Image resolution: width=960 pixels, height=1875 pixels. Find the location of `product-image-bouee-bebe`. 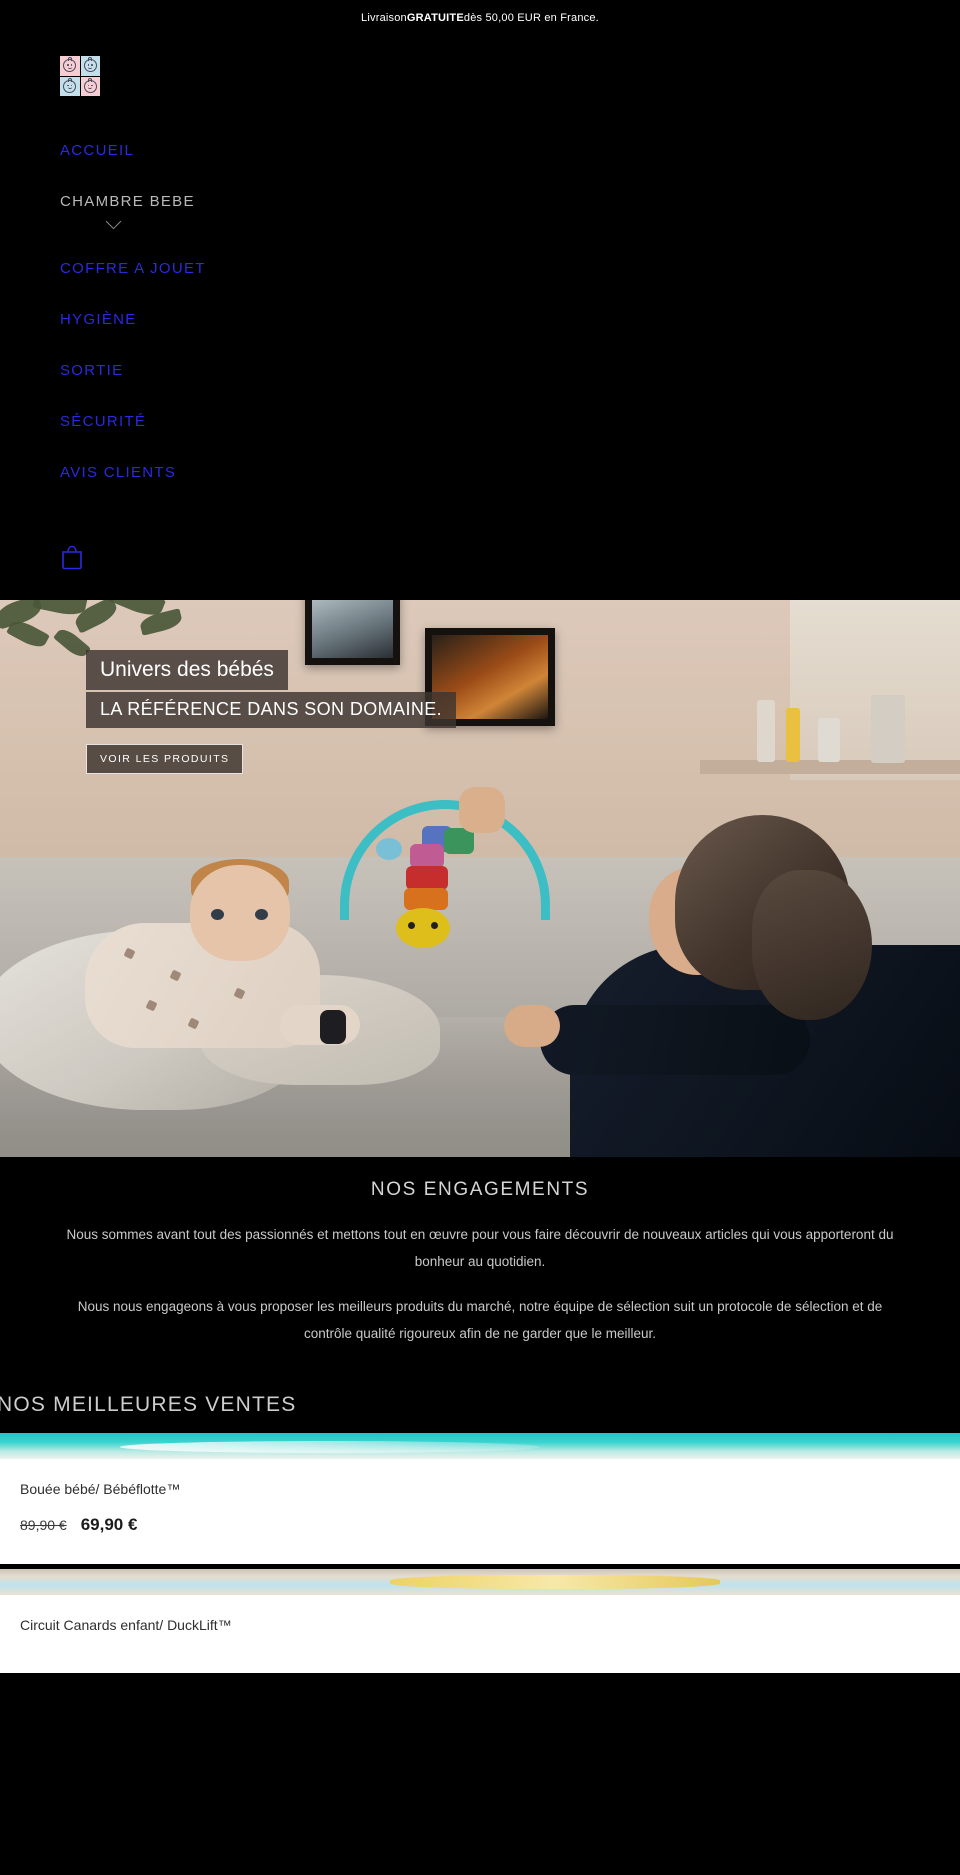

product-image-bouee-bebe is located at coordinates (480, 1446).